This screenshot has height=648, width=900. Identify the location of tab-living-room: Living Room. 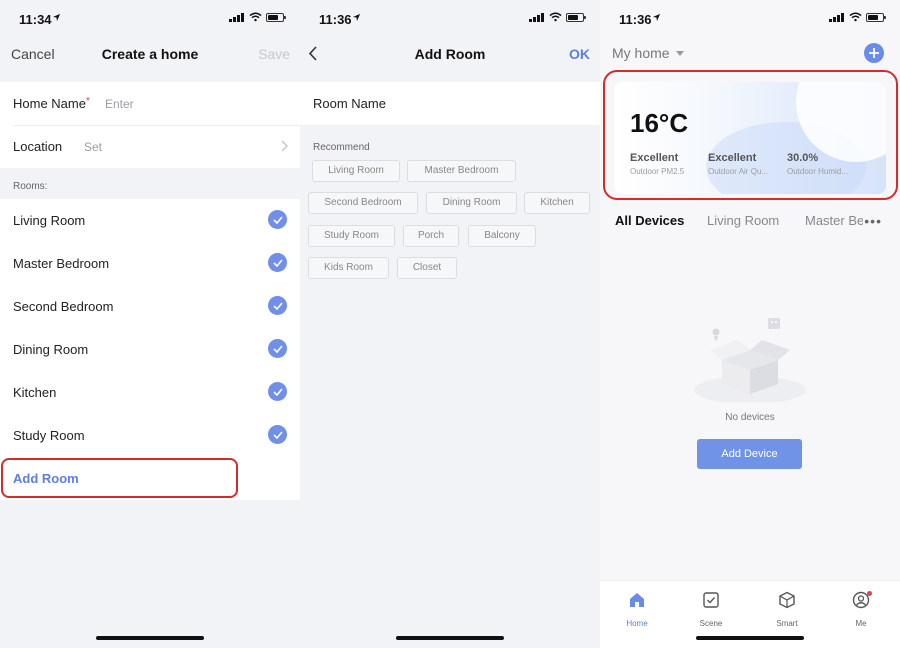
(743, 220).